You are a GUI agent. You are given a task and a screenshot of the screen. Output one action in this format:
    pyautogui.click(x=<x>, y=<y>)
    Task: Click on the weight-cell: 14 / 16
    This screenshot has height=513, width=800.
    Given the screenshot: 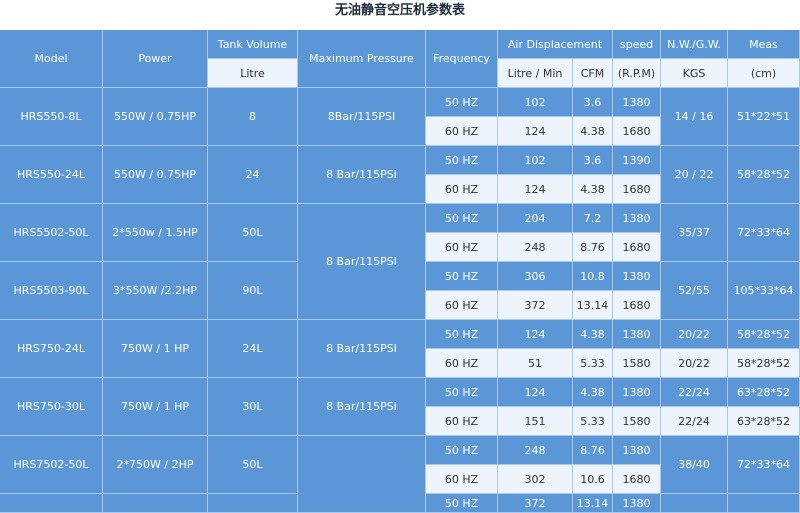 What is the action you would take?
    pyautogui.click(x=694, y=117)
    